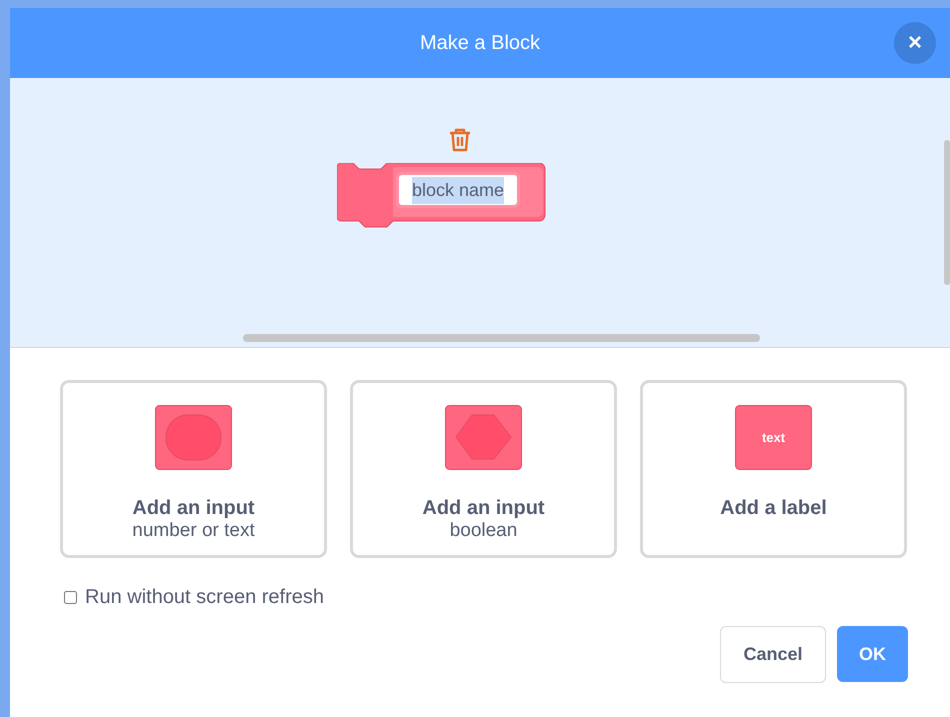  What do you see at coordinates (915, 43) in the screenshot?
I see `close-button: ×` at bounding box center [915, 43].